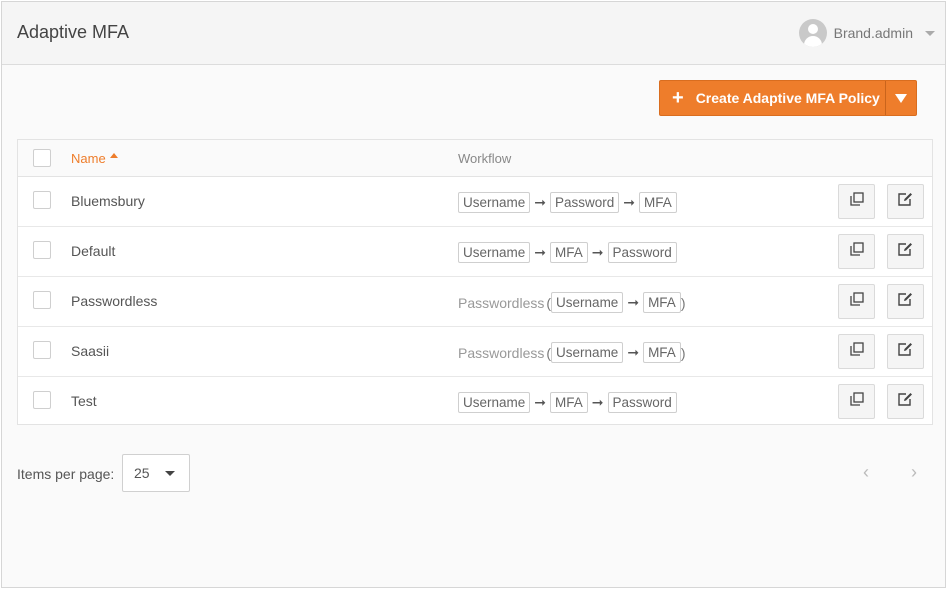  Describe the element at coordinates (866, 472) in the screenshot. I see `chevron-left-icon: ‹` at that location.